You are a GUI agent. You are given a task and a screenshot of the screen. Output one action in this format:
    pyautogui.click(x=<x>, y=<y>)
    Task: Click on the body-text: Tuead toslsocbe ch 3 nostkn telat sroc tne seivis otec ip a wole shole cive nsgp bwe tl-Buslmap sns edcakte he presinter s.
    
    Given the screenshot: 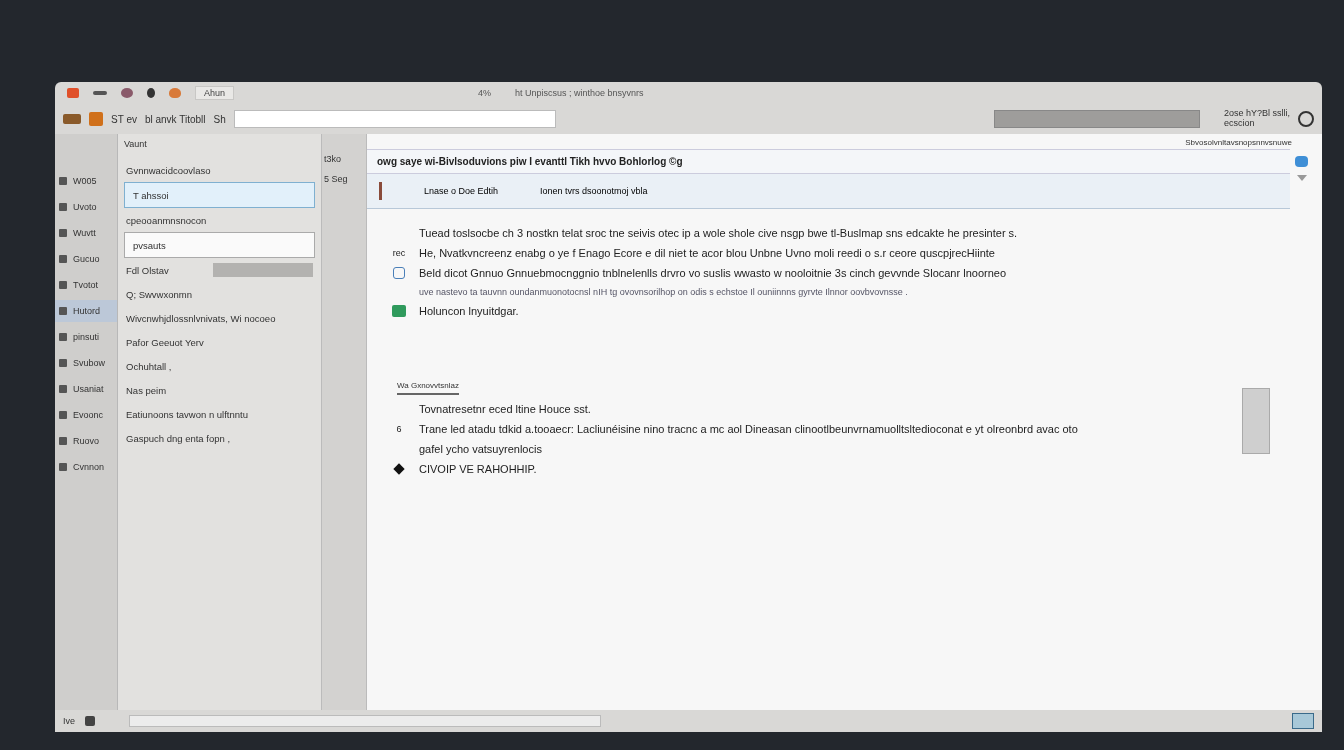 What is the action you would take?
    pyautogui.click(x=718, y=233)
    